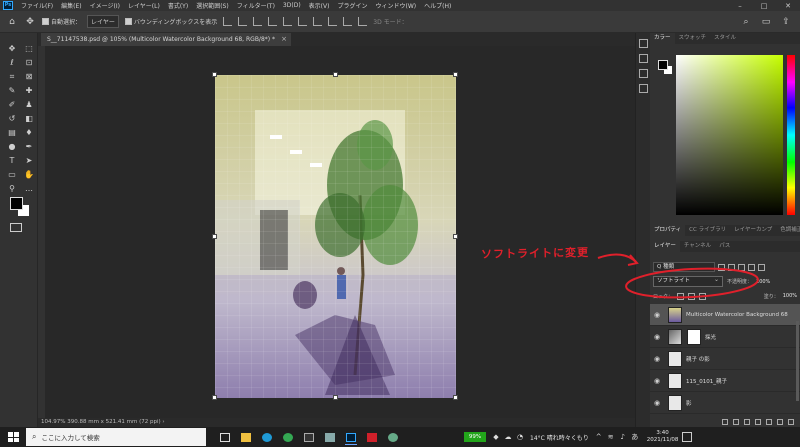 This screenshot has height=447, width=800. What do you see at coordinates (643, 43) in the screenshot?
I see `history-panel-icon` at bounding box center [643, 43].